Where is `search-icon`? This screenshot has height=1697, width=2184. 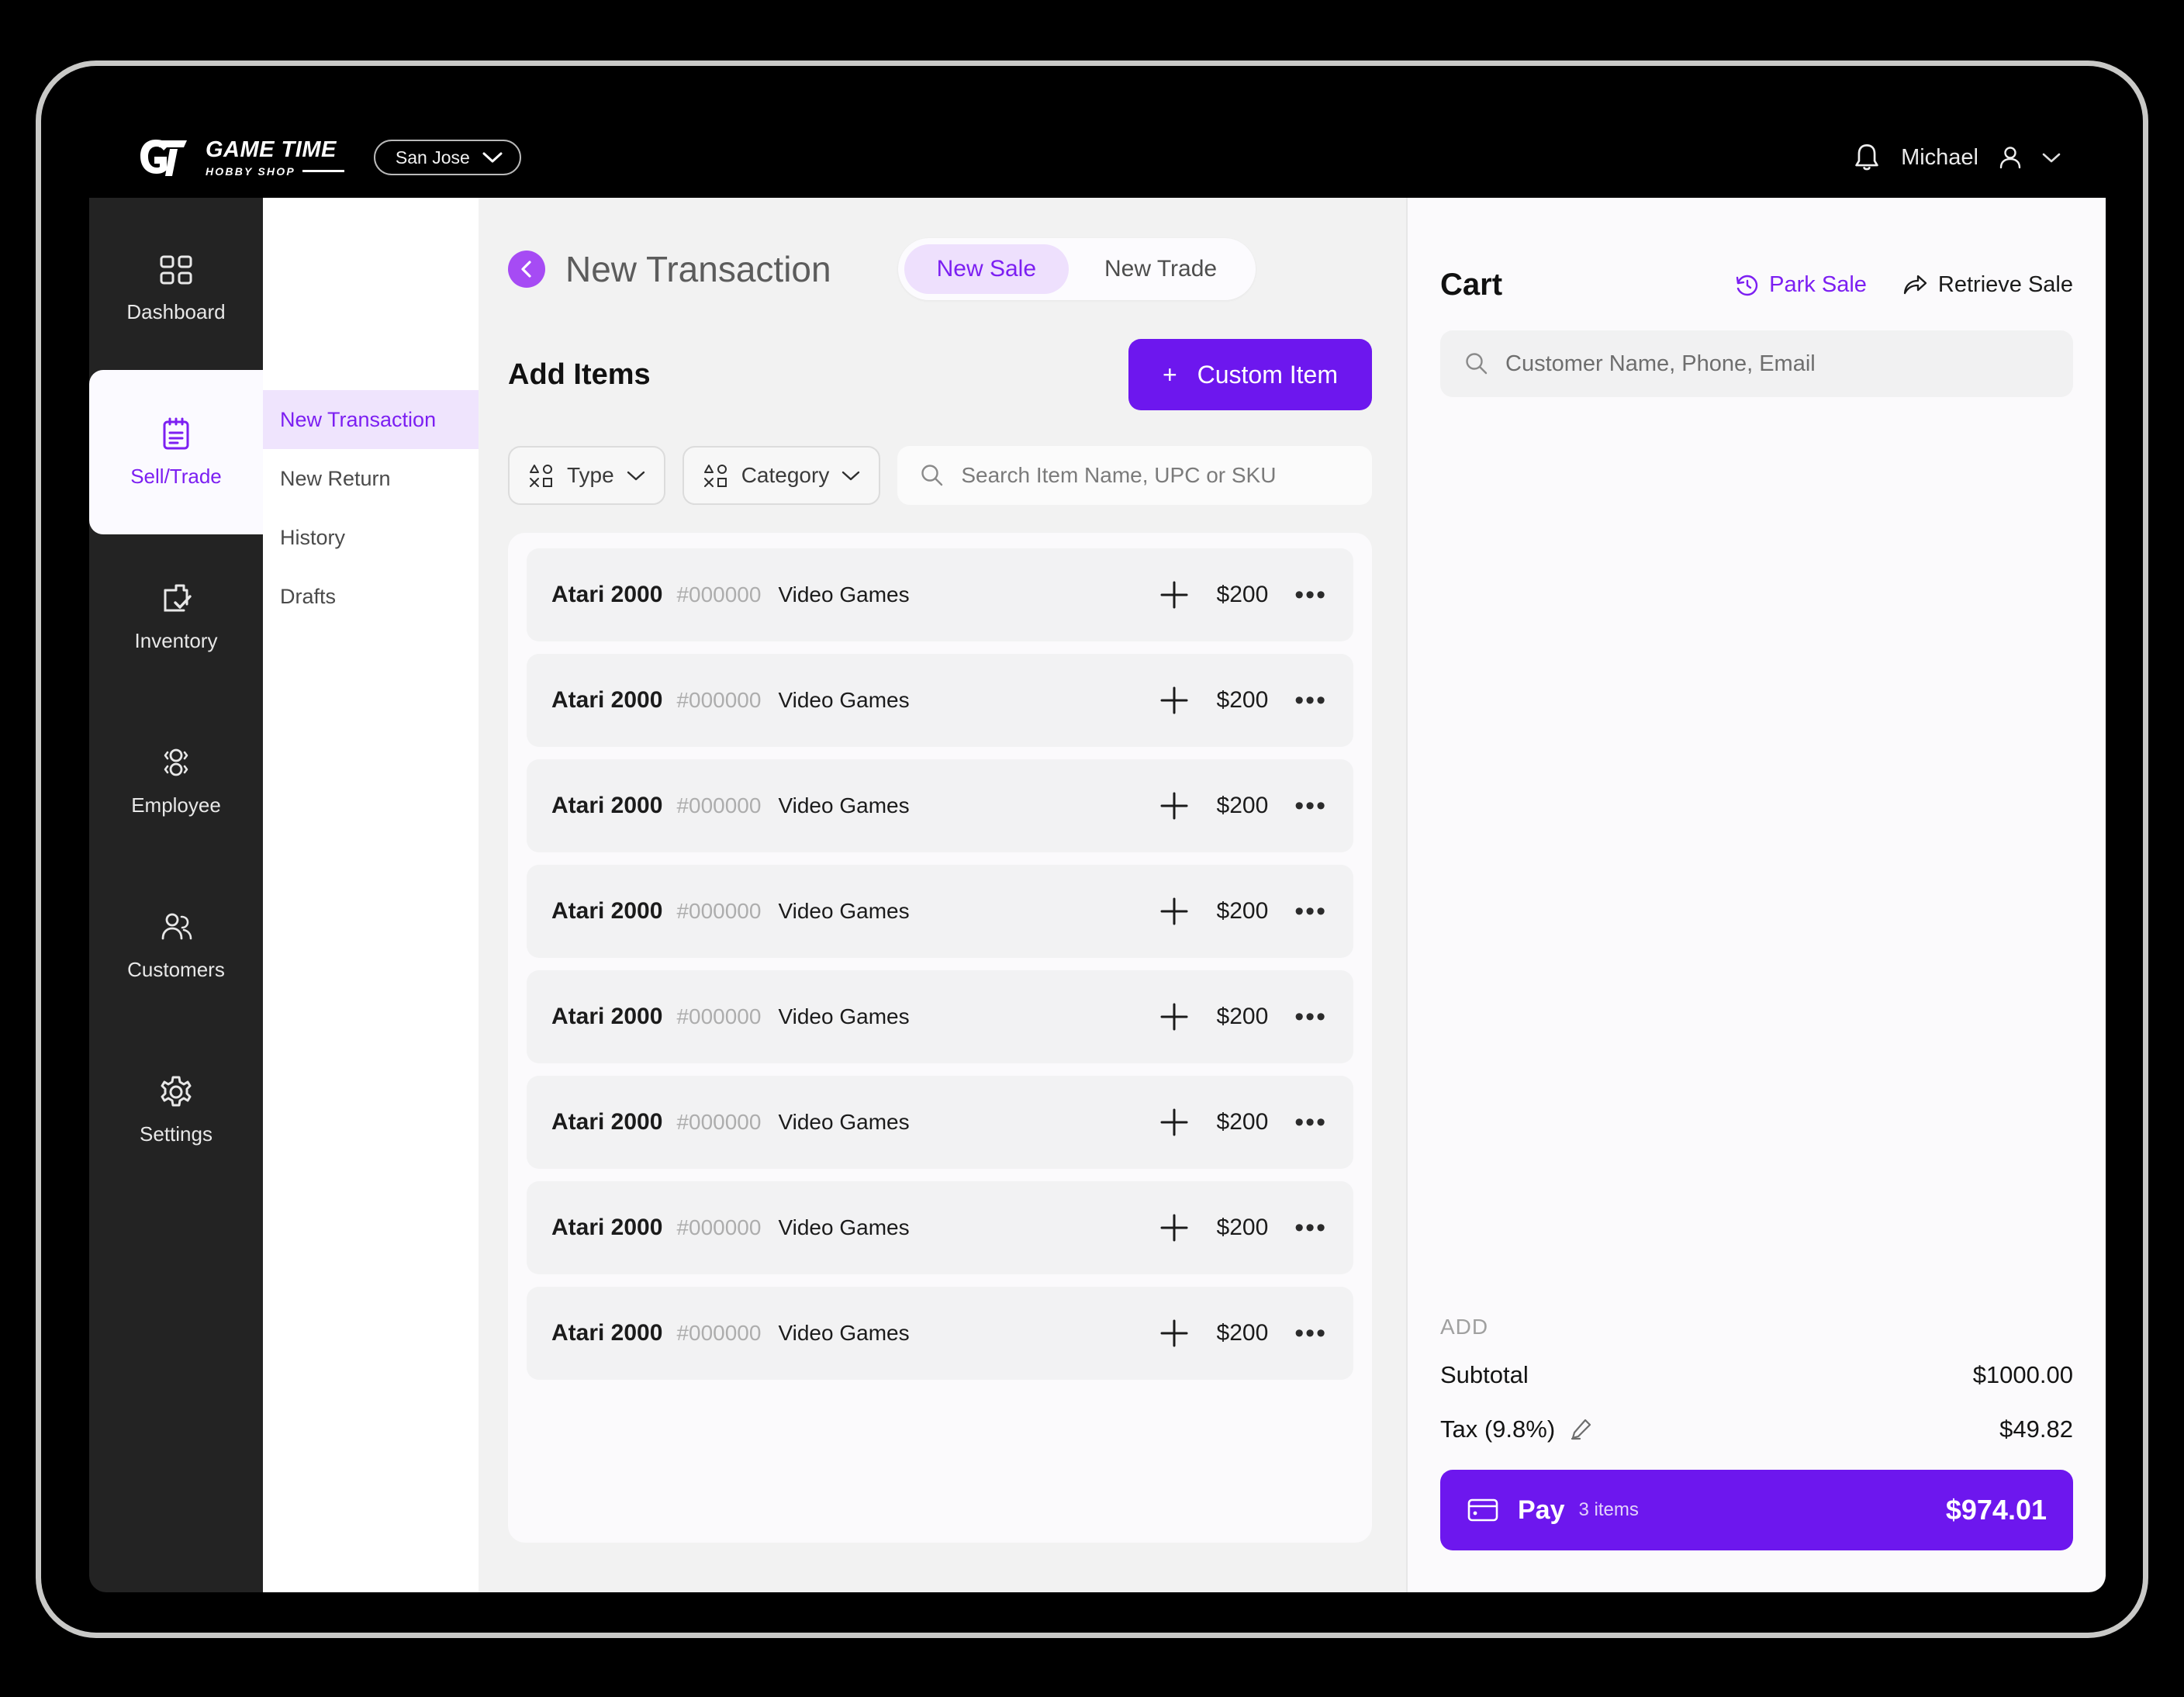 search-icon is located at coordinates (932, 475).